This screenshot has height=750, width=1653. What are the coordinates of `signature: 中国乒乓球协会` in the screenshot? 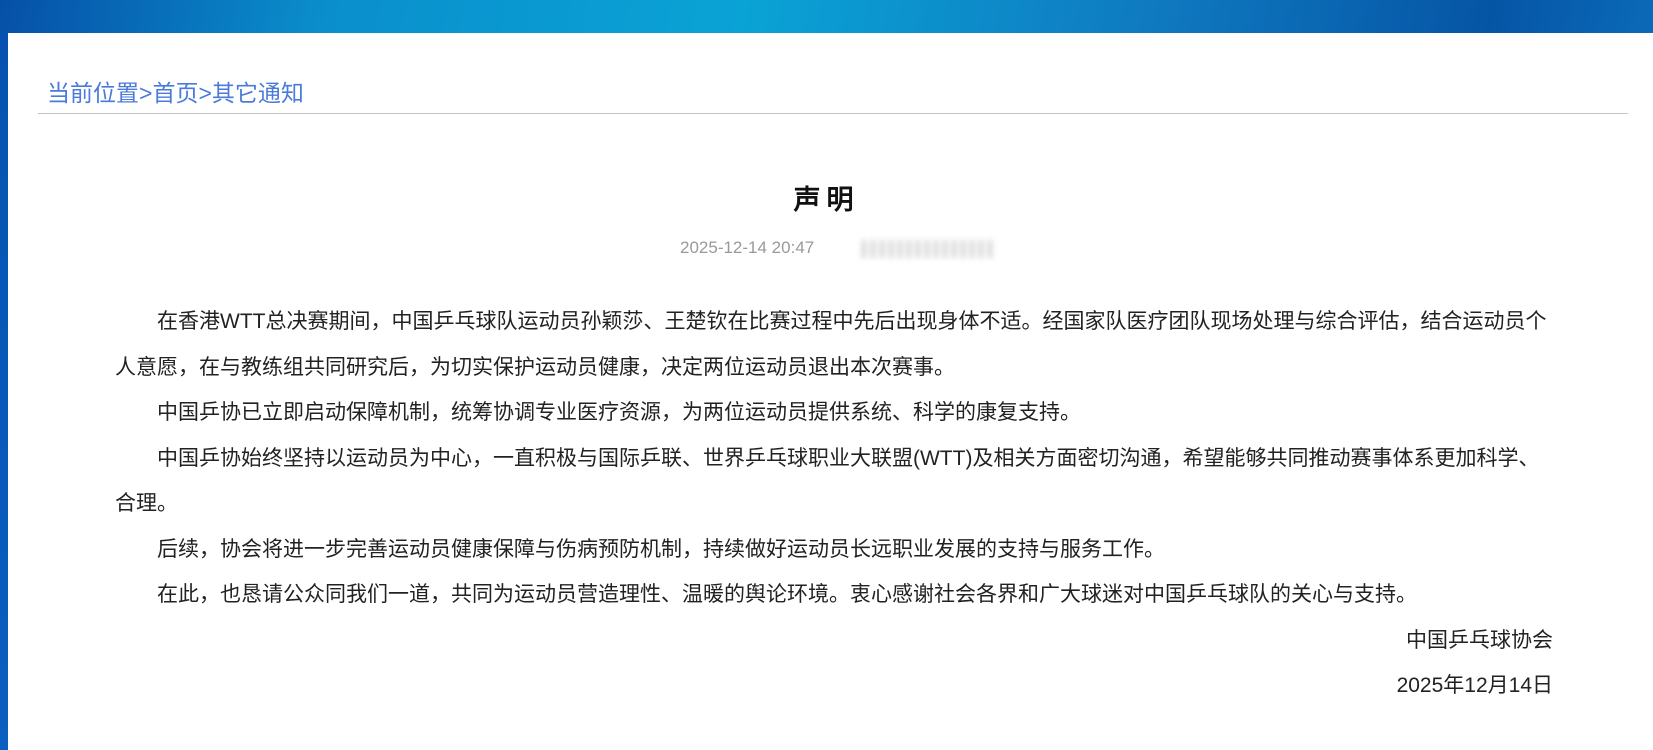 It's located at (1479, 640).